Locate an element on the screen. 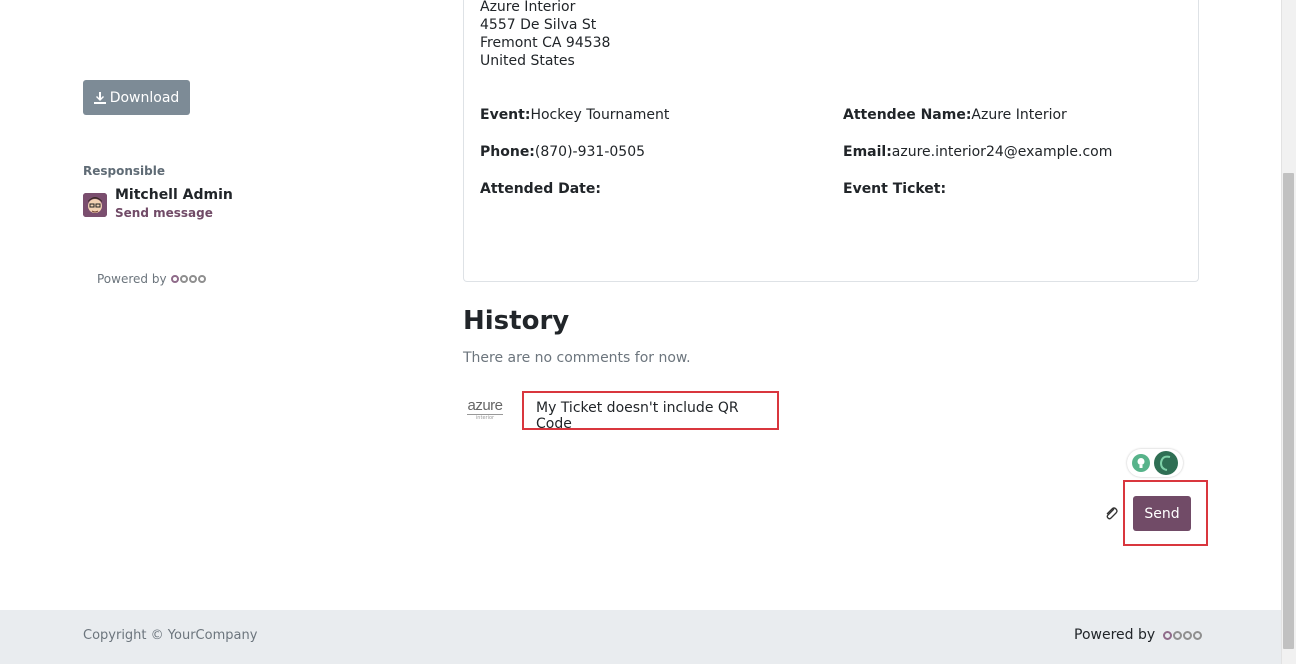 This screenshot has height=664, width=1296. lightbulb-icon is located at coordinates (1141, 463).